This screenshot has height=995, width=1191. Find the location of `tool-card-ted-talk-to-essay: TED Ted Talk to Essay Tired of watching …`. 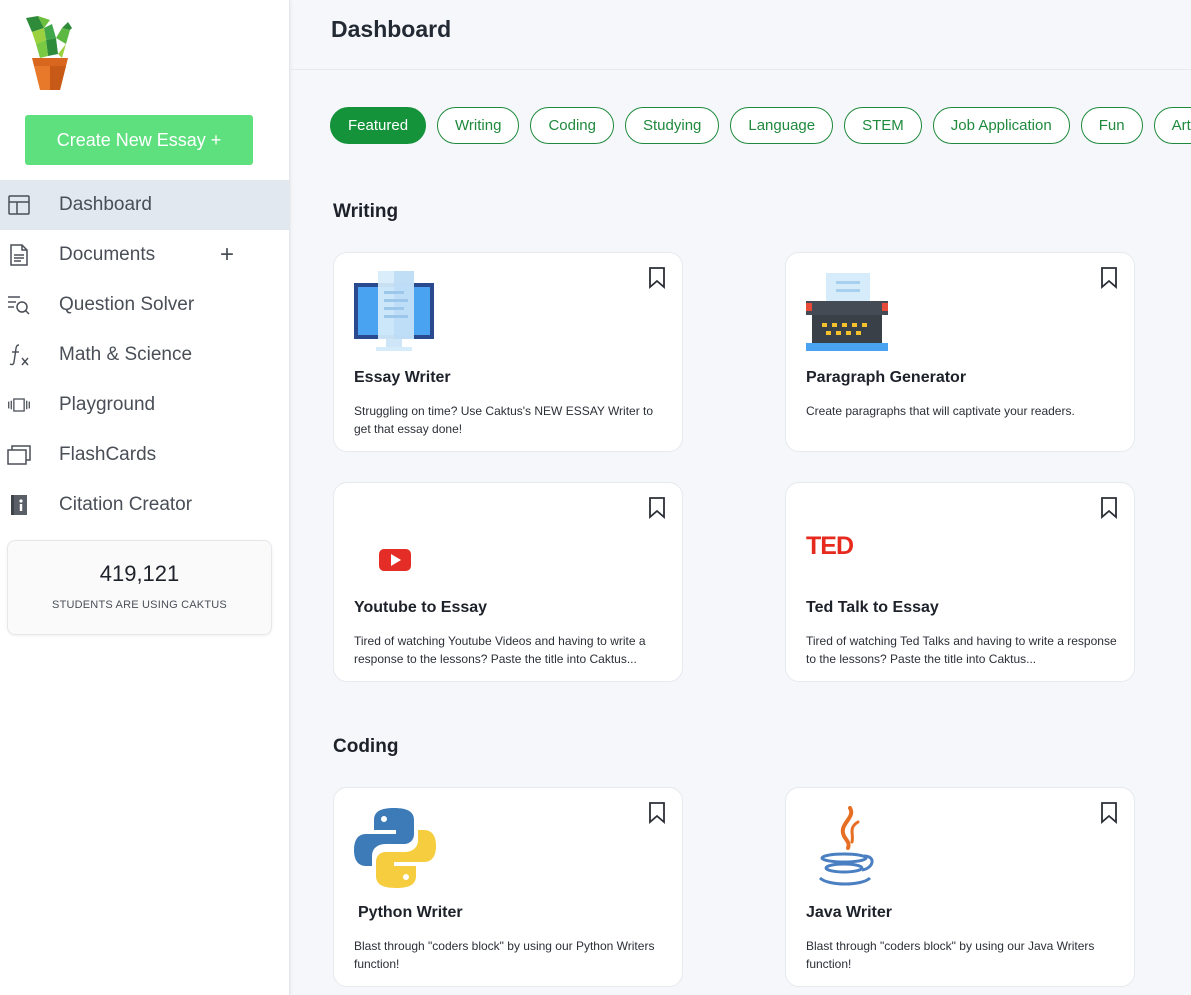

tool-card-ted-talk-to-essay: TED Ted Talk to Essay Tired of watching … is located at coordinates (960, 582).